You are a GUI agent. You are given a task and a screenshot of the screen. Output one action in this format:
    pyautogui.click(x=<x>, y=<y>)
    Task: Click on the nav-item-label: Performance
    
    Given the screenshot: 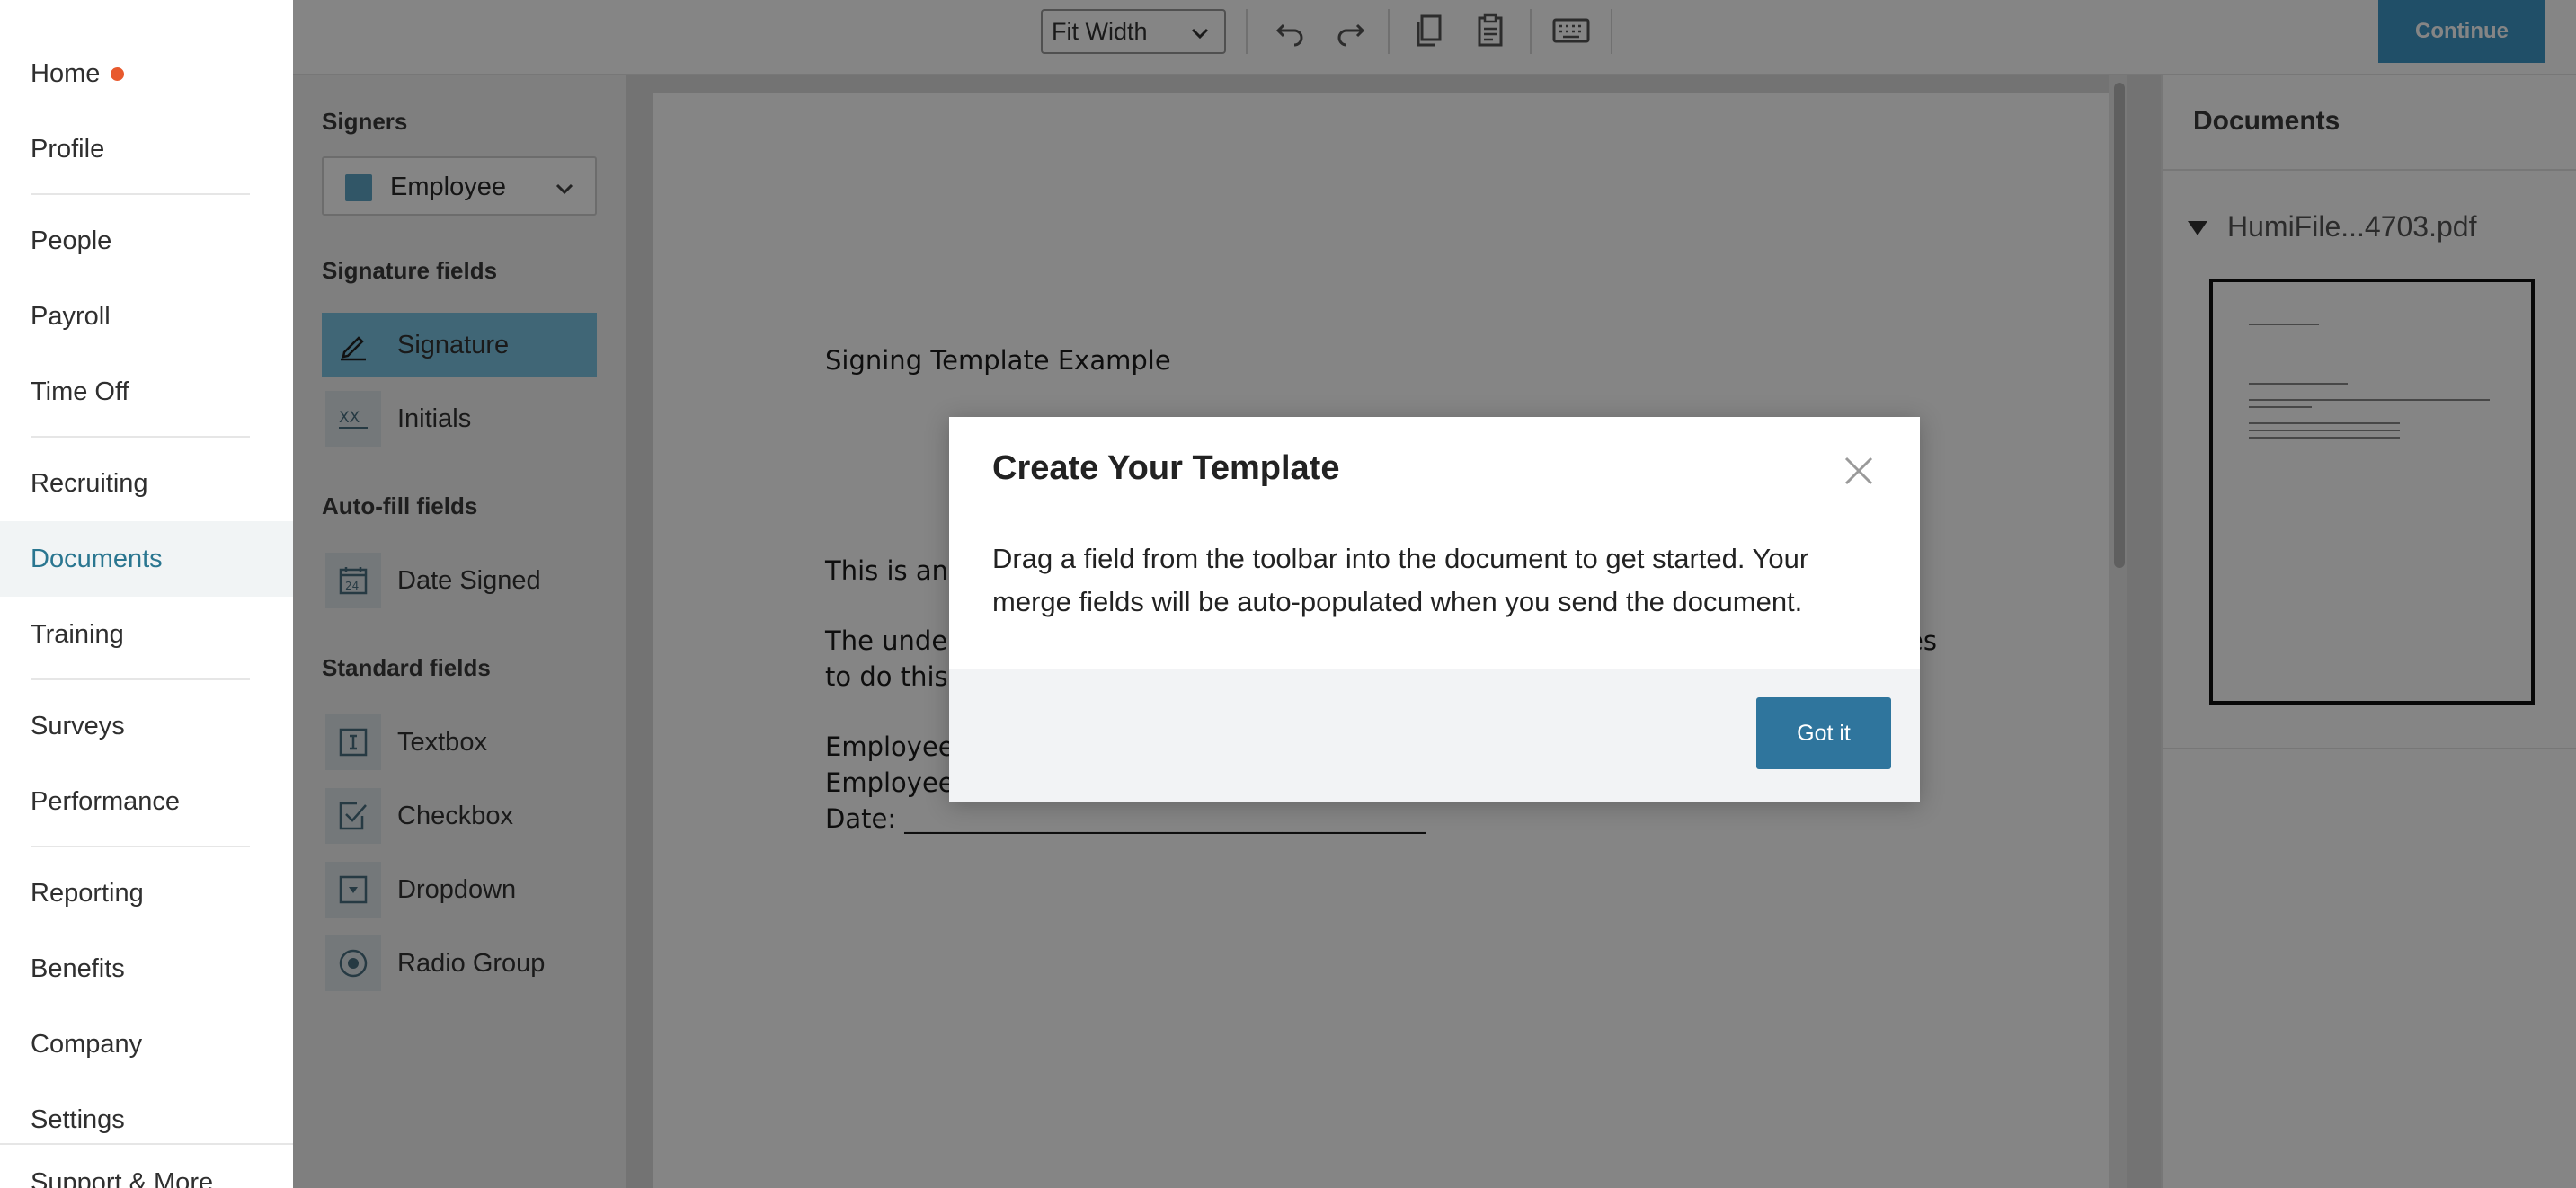 What is the action you would take?
    pyautogui.click(x=106, y=801)
    